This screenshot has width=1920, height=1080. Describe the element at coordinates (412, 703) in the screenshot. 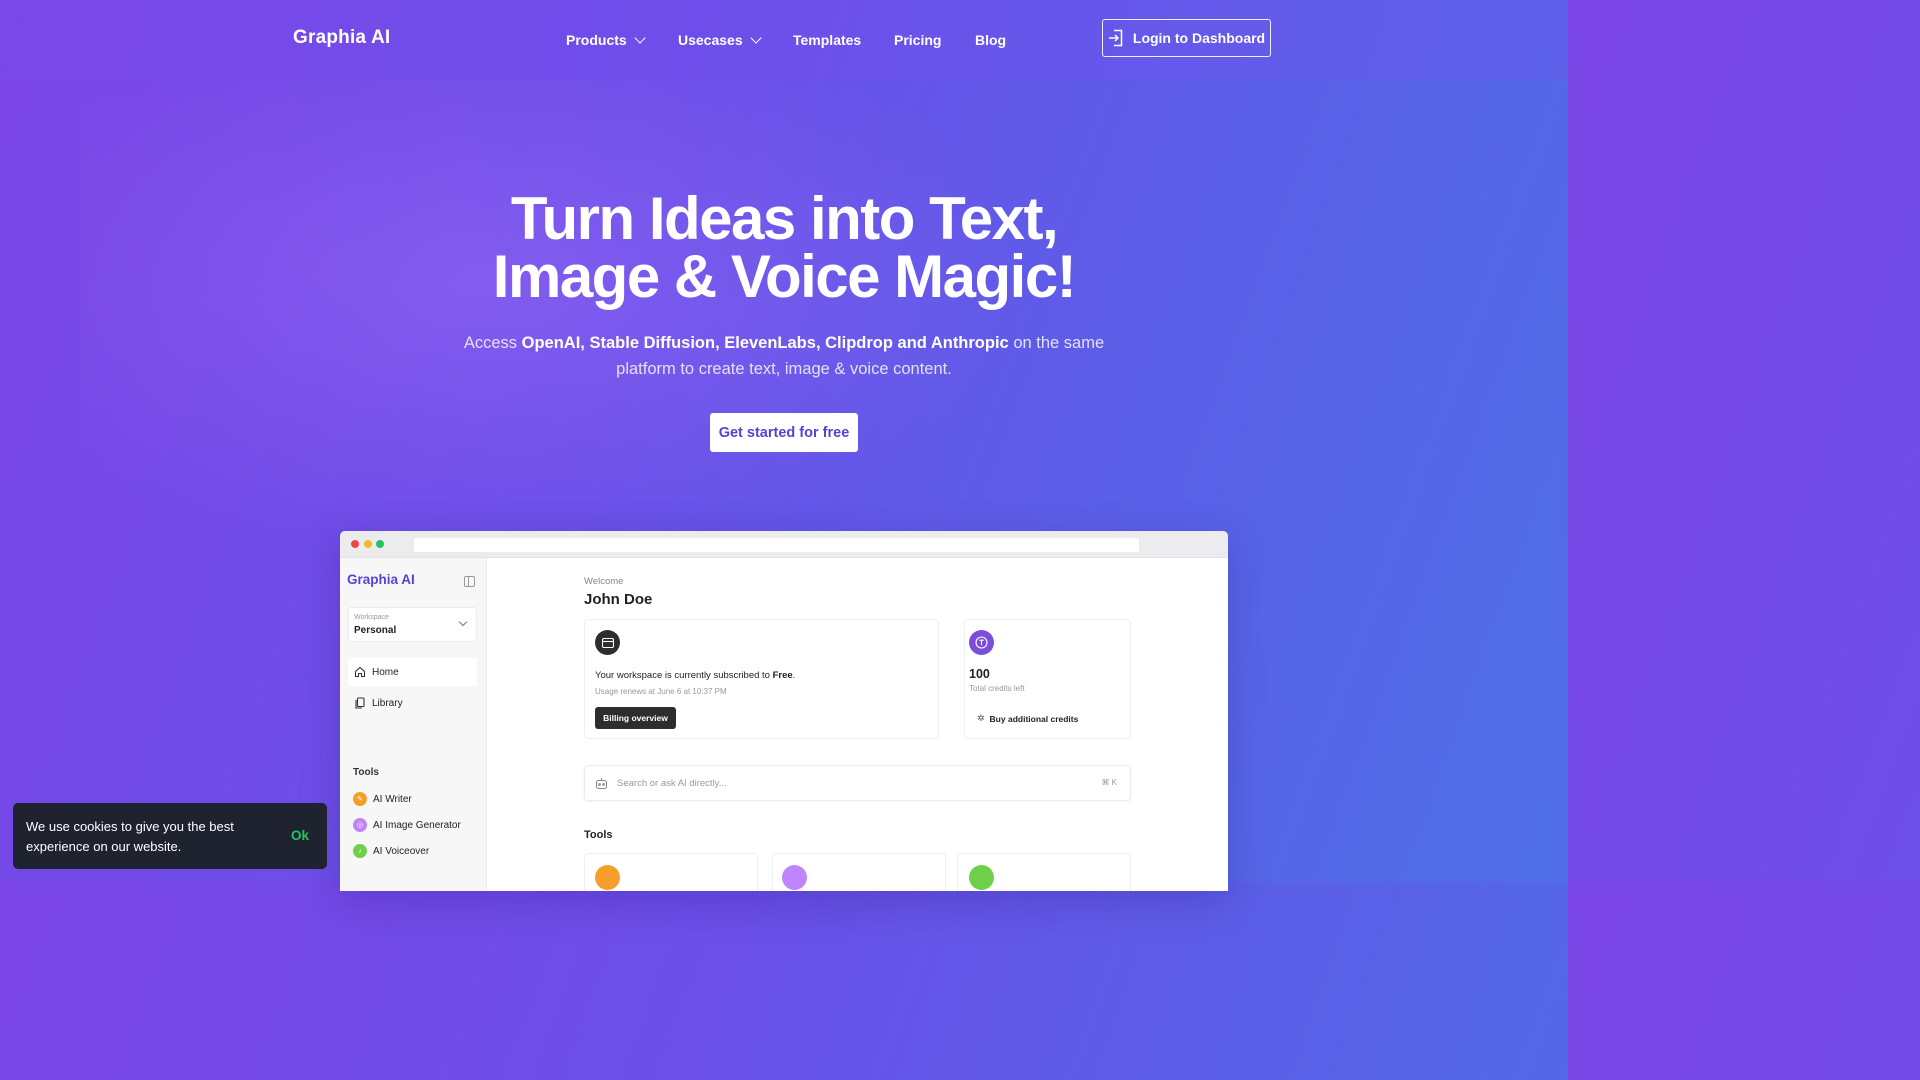

I see `sidebar-item-library: Library` at that location.